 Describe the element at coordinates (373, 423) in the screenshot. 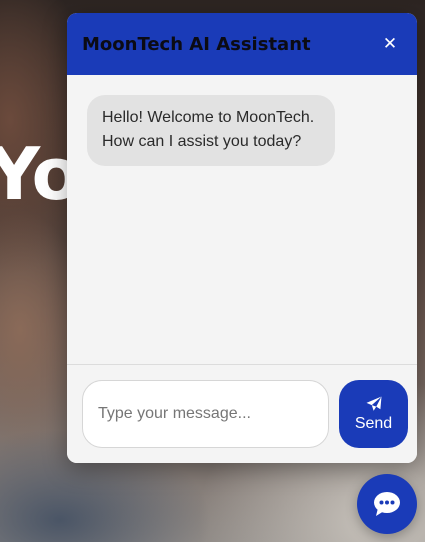

I see `send-label: Send` at that location.